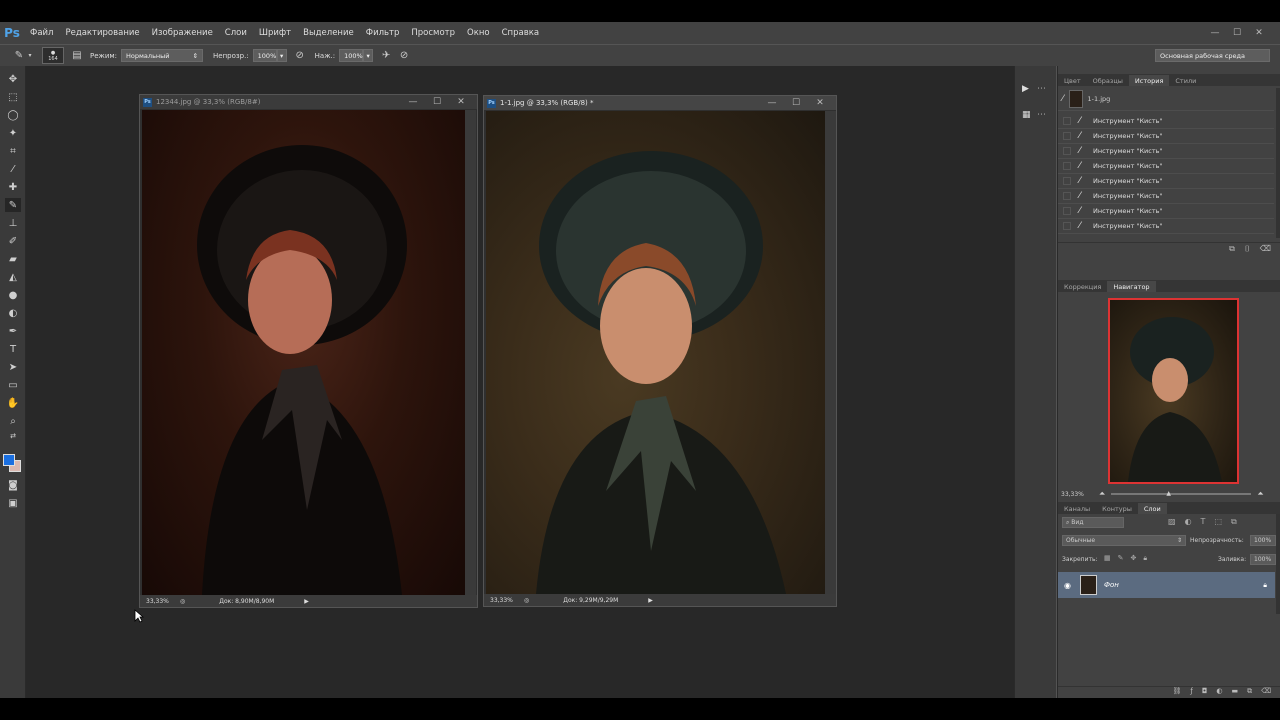 The image size is (1280, 720). I want to click on document-title-bar: Ps 12344.jpg @ 33,3% (RGB/8#) — ☐ ✕, so click(308, 102).